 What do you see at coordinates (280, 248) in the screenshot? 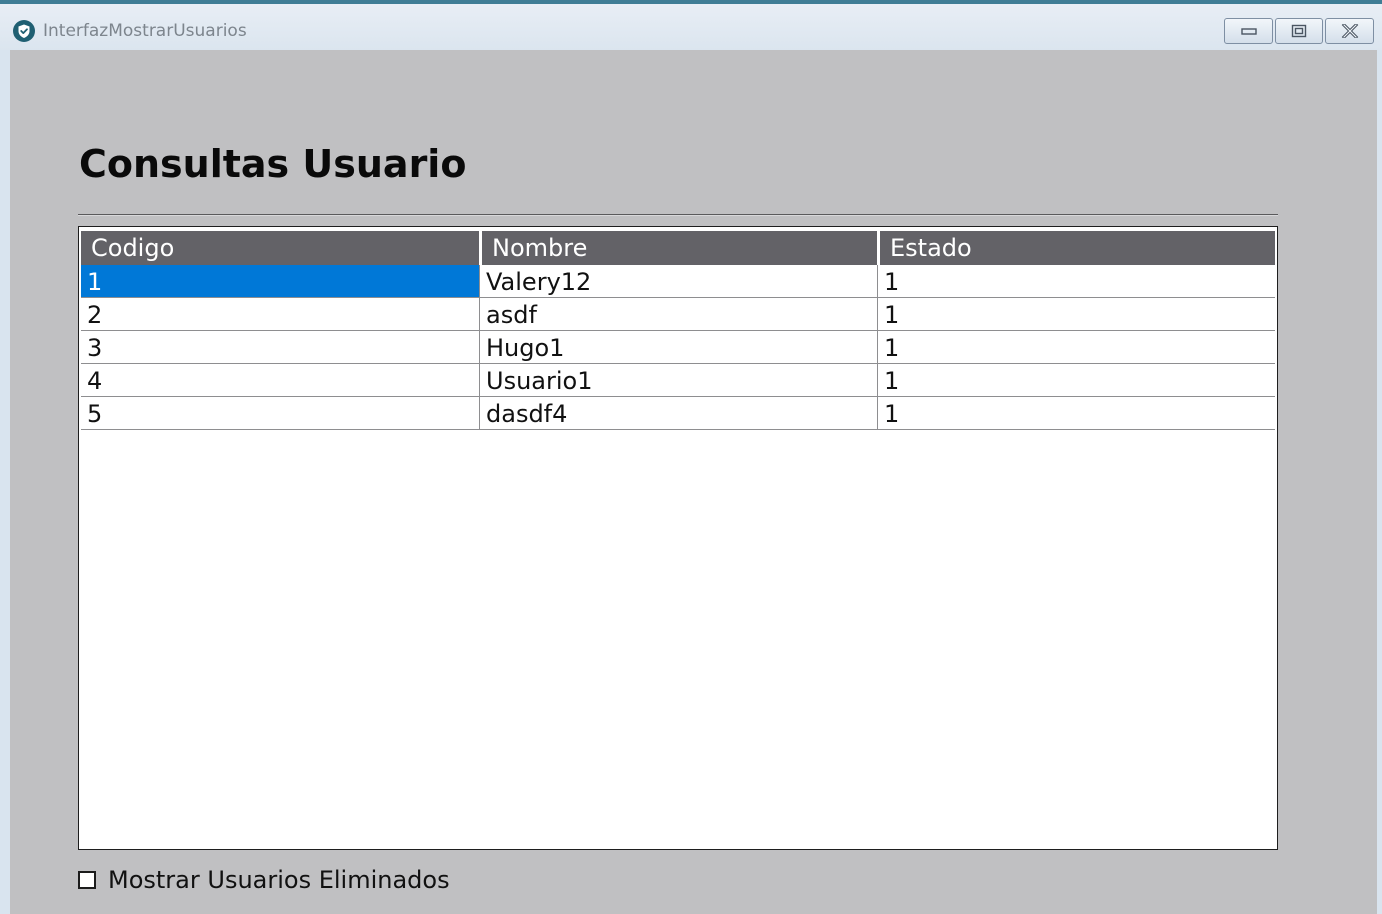
I see `column-header-codigo: Codigo` at bounding box center [280, 248].